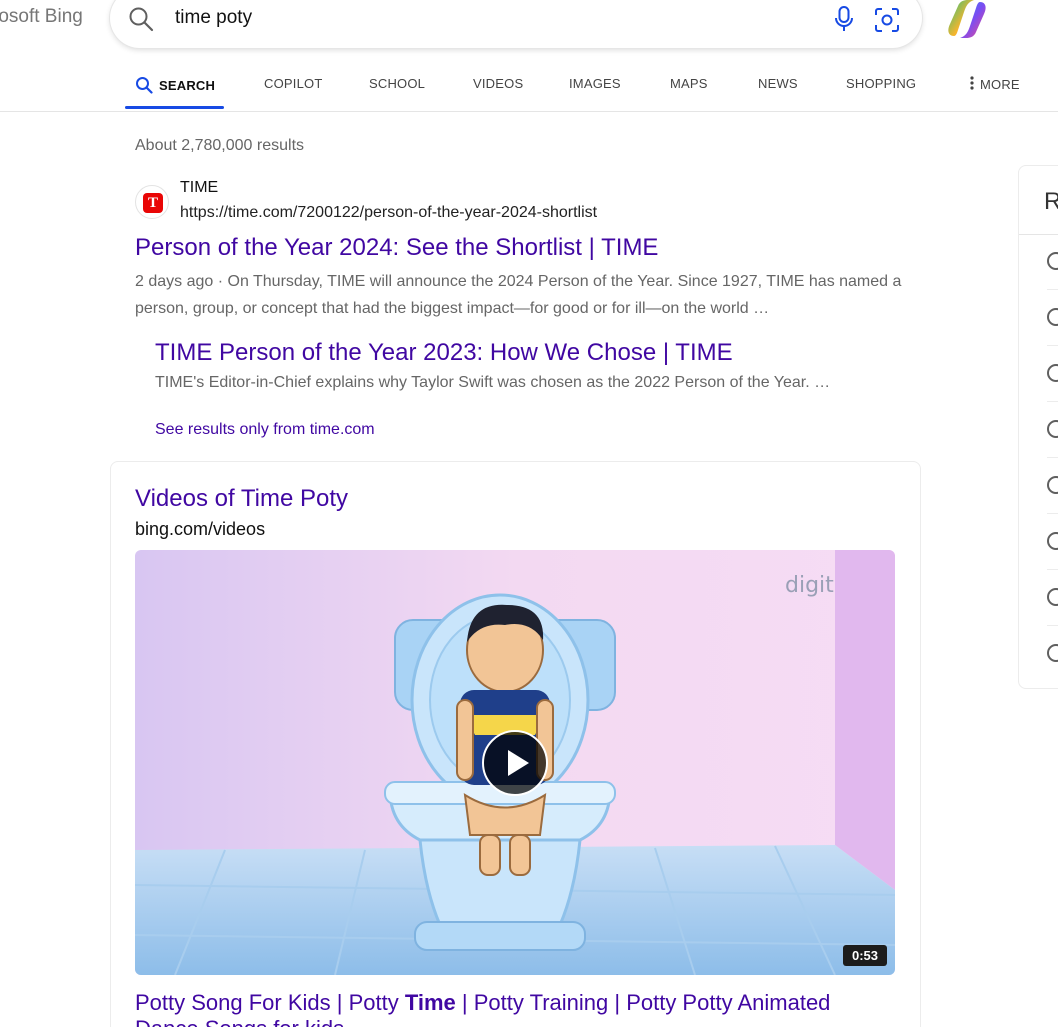  What do you see at coordinates (516, 24) in the screenshot?
I see `search-box: time poty` at bounding box center [516, 24].